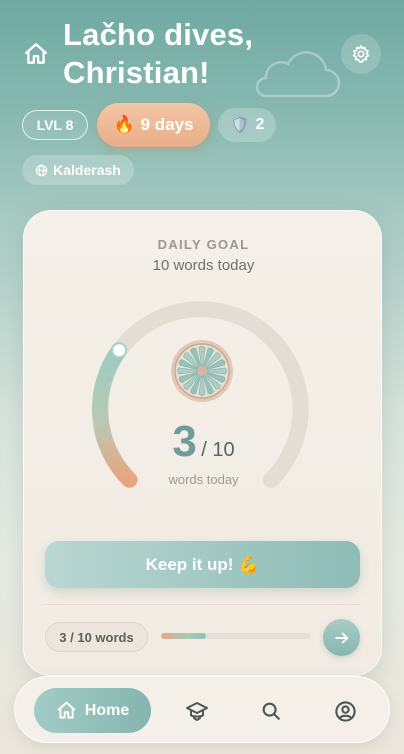 This screenshot has width=404, height=754. What do you see at coordinates (236, 636) in the screenshot?
I see `progress-track` at bounding box center [236, 636].